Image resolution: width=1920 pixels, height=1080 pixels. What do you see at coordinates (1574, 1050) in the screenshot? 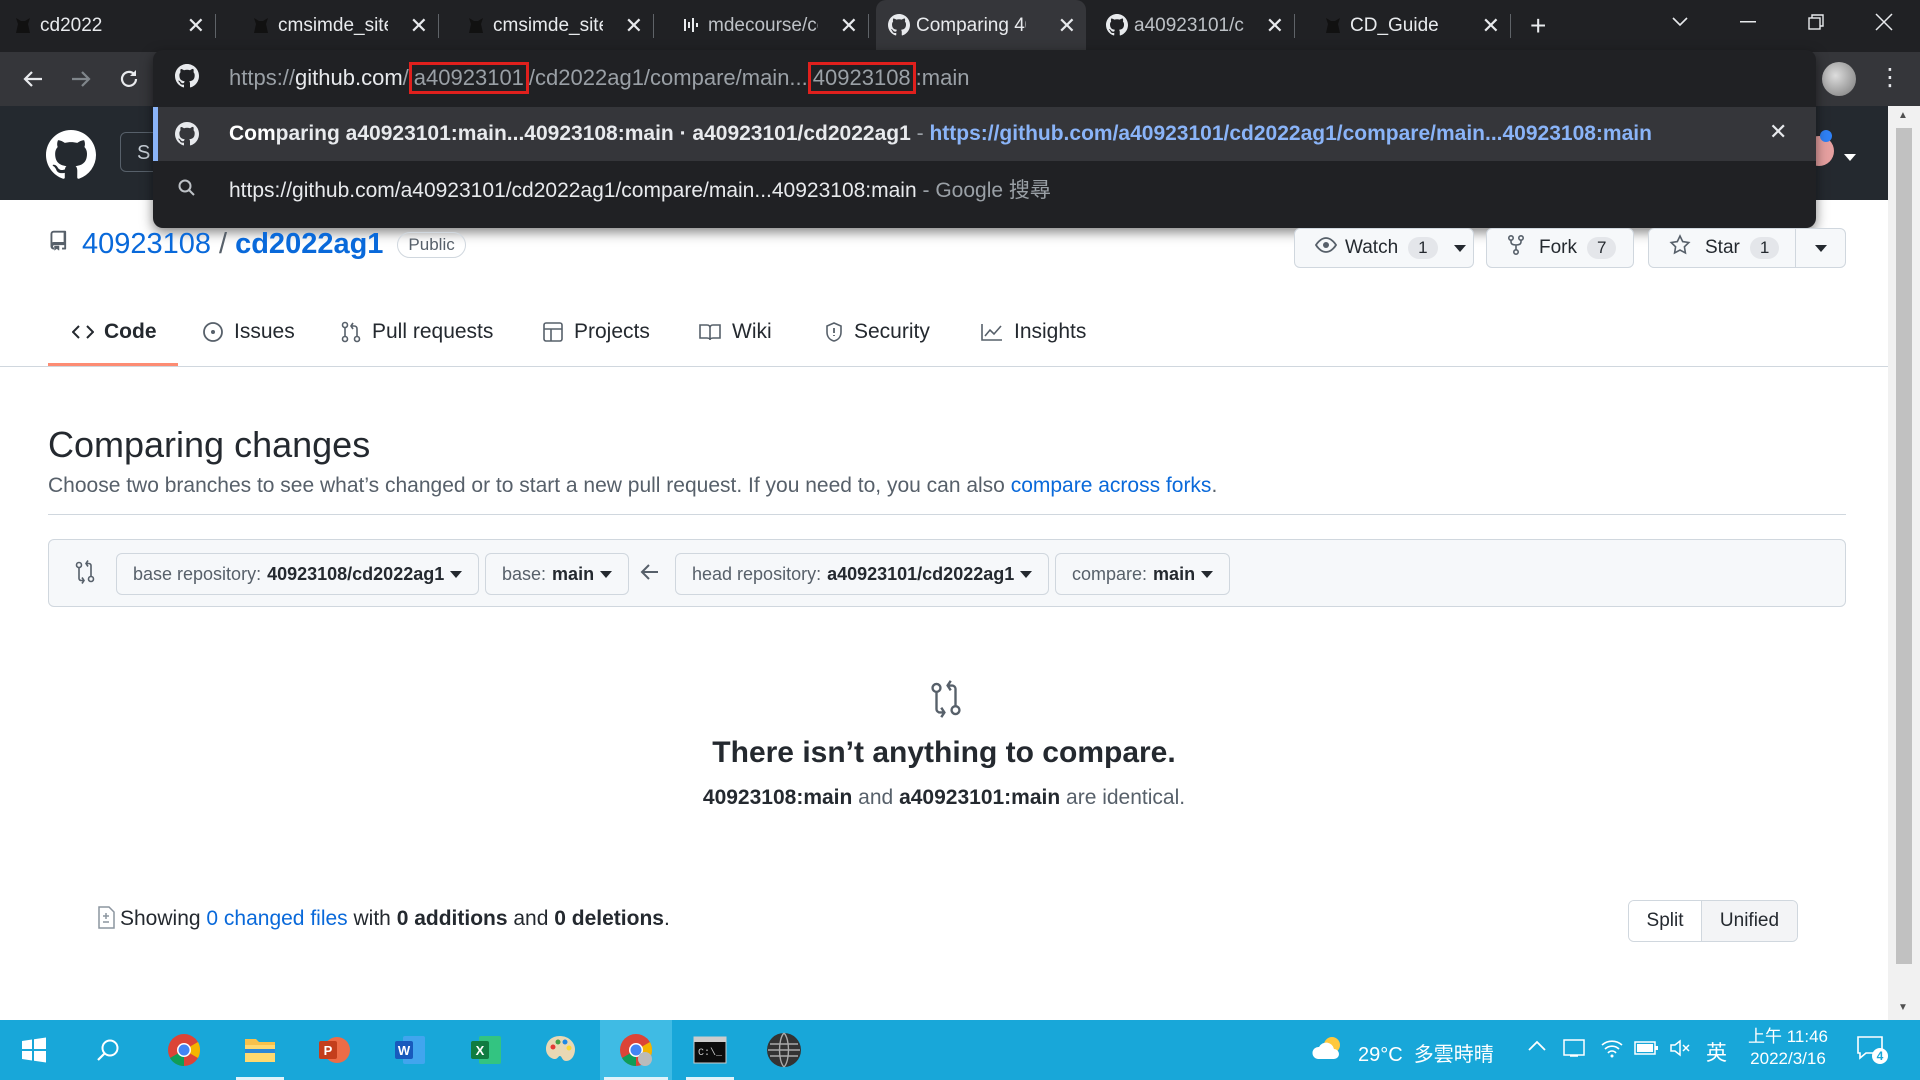
I see `meet-now-icon` at bounding box center [1574, 1050].